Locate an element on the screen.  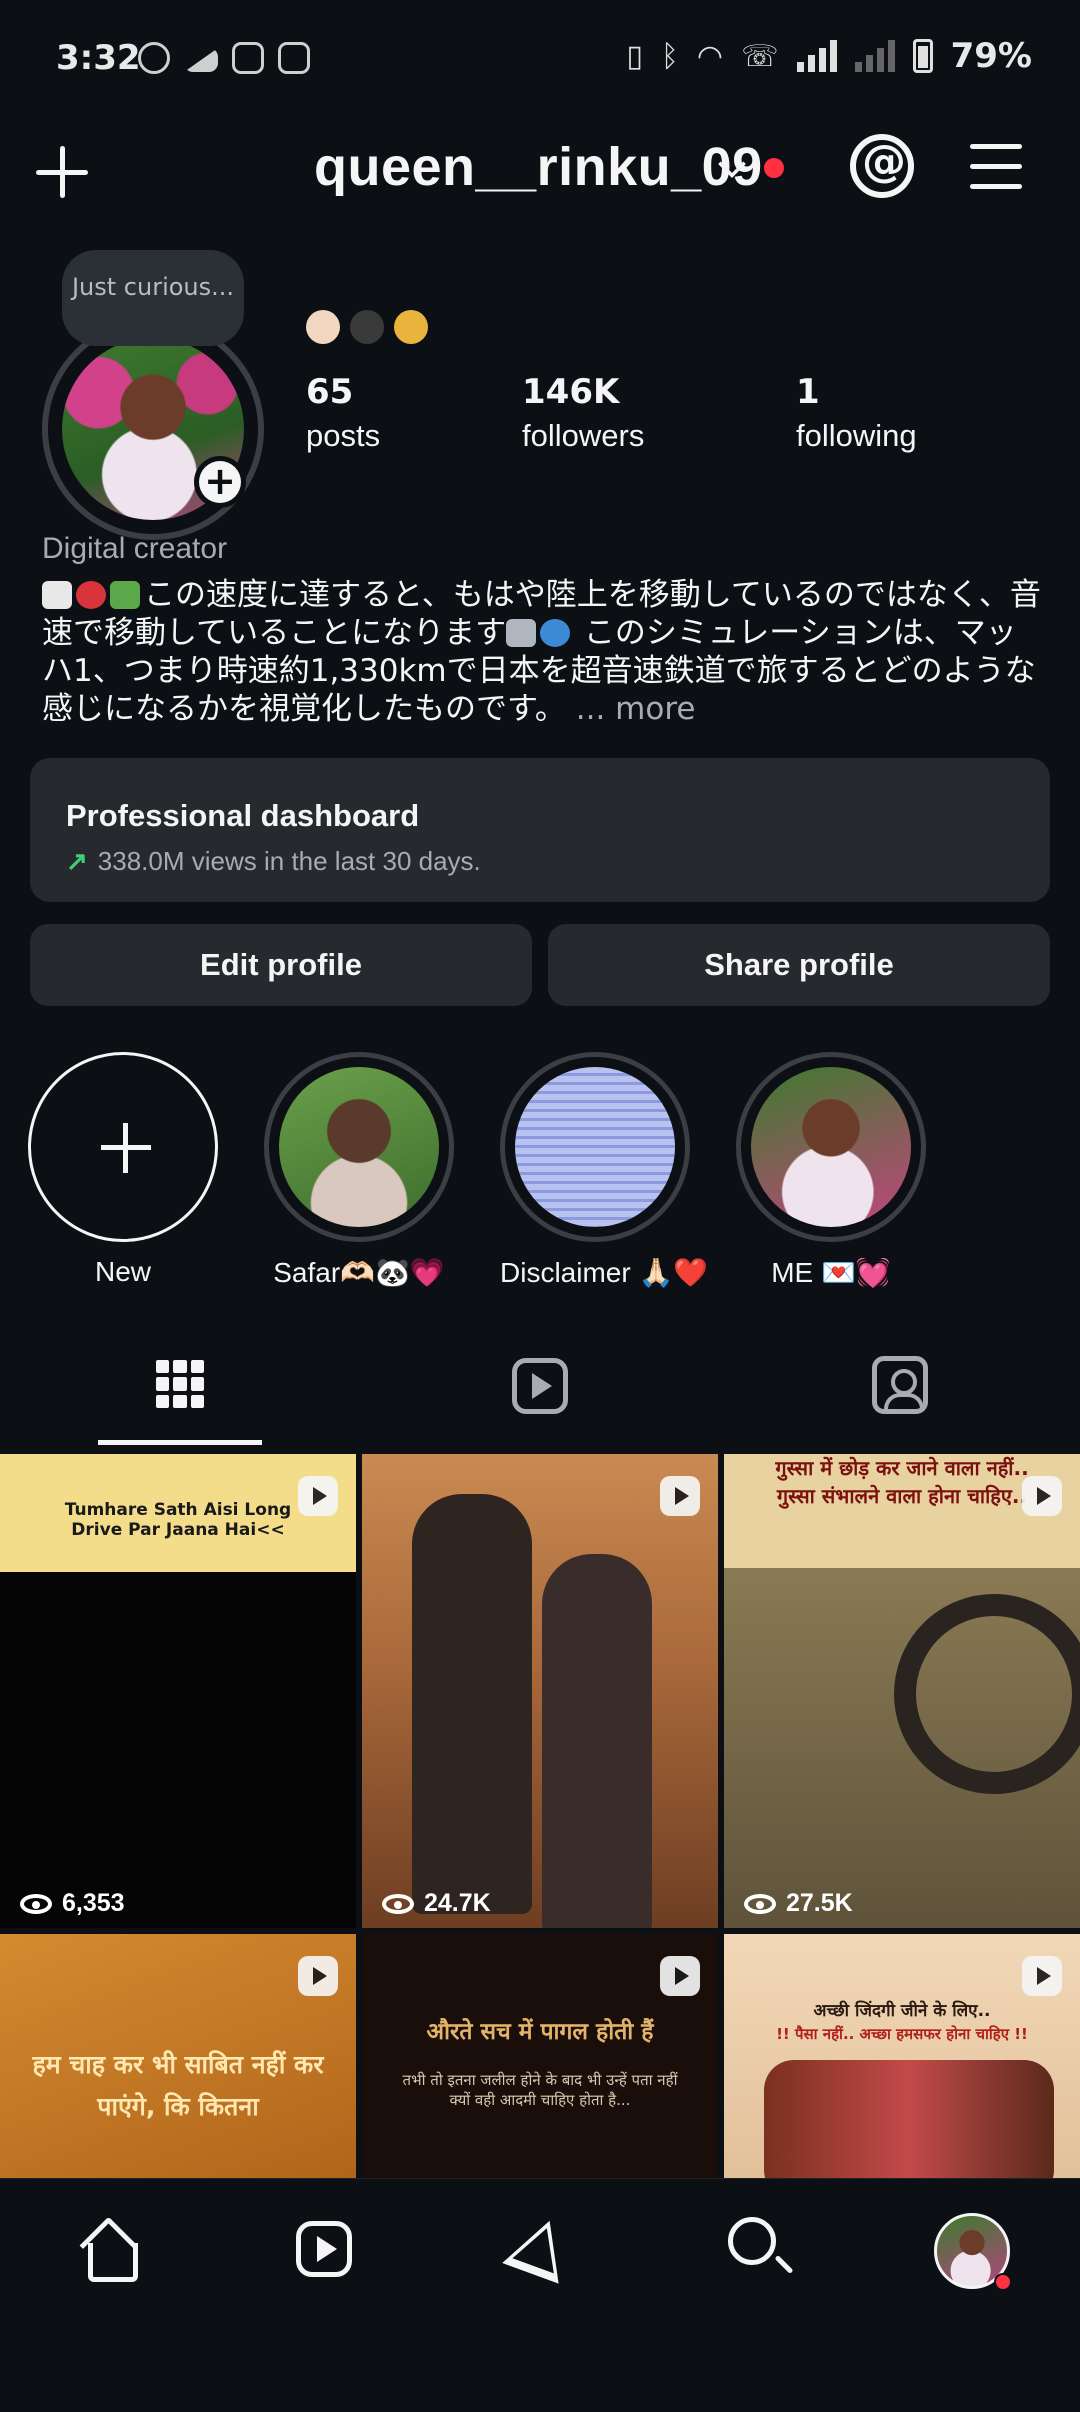
add-story-button: + is located at coordinates (220, 482).